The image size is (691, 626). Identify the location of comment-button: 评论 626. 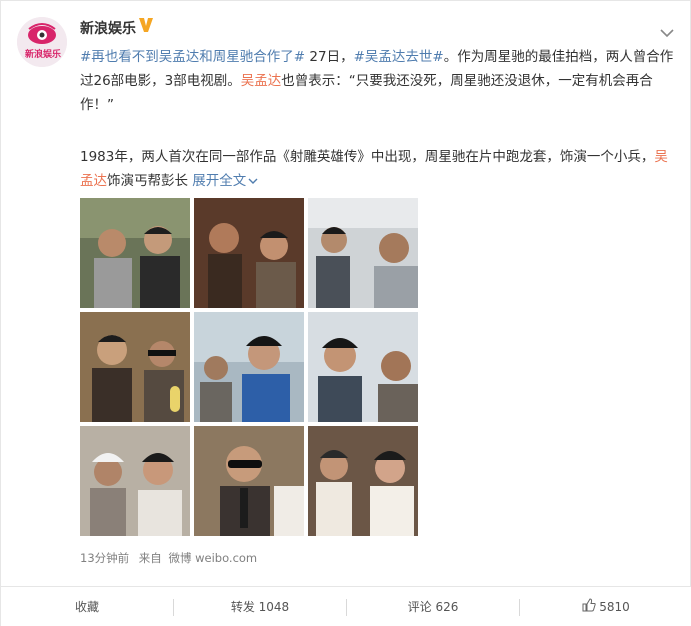
(433, 606).